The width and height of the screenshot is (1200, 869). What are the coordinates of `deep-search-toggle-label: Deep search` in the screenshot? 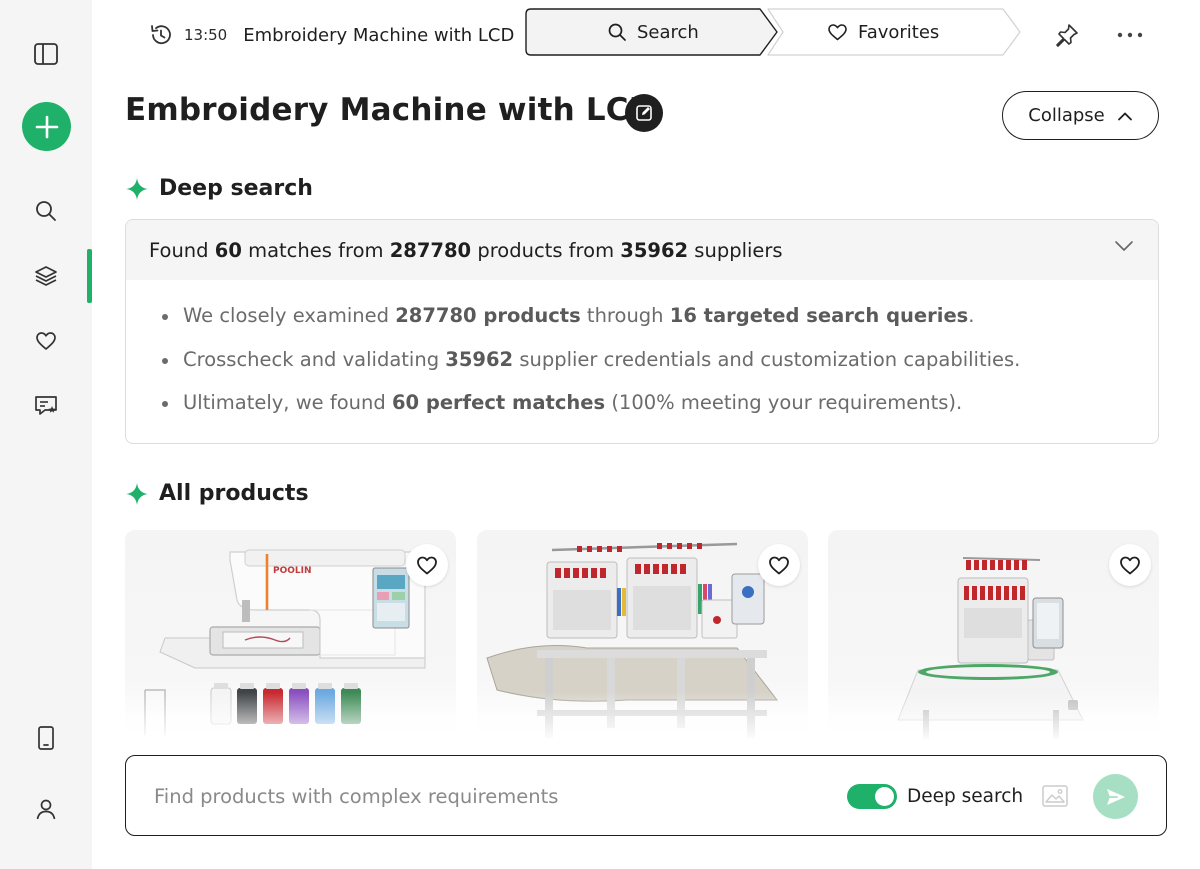 It's located at (965, 796).